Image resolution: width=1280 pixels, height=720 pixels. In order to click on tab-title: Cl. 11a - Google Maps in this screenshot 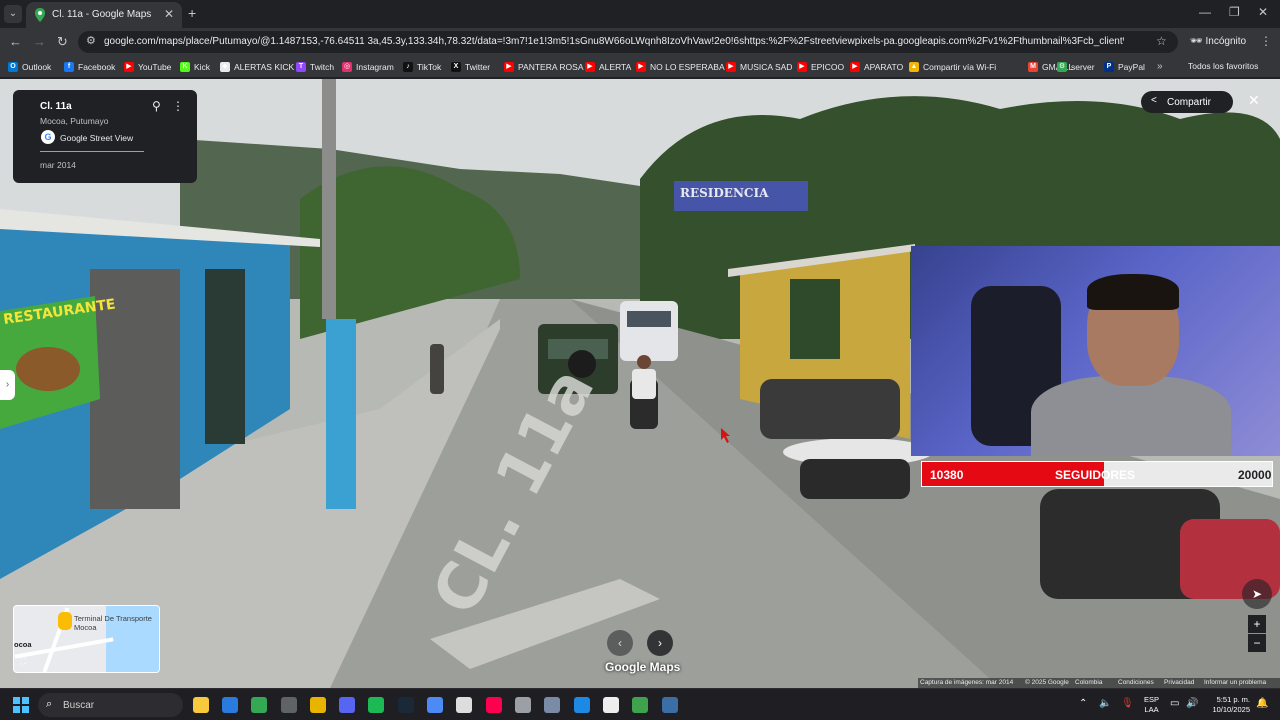, I will do `click(102, 14)`.